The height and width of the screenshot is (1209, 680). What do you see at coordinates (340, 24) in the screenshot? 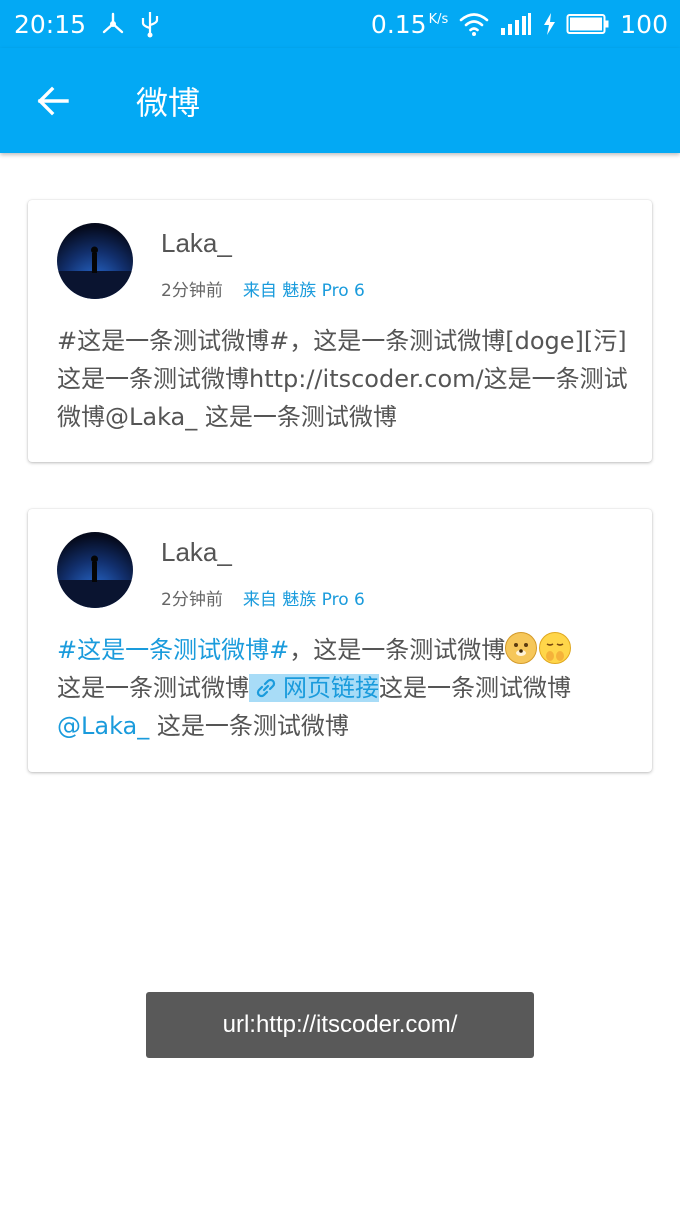
I see `status-bar: 20:15 0.15 K/s 100` at bounding box center [340, 24].